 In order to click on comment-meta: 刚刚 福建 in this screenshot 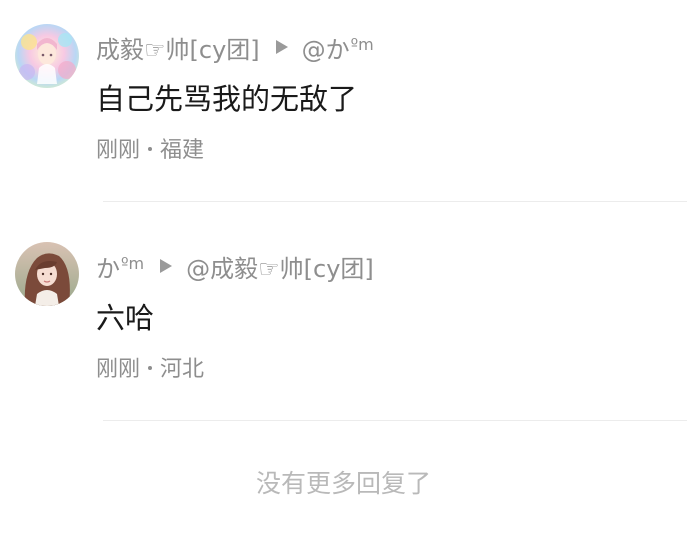, I will do `click(150, 148)`.